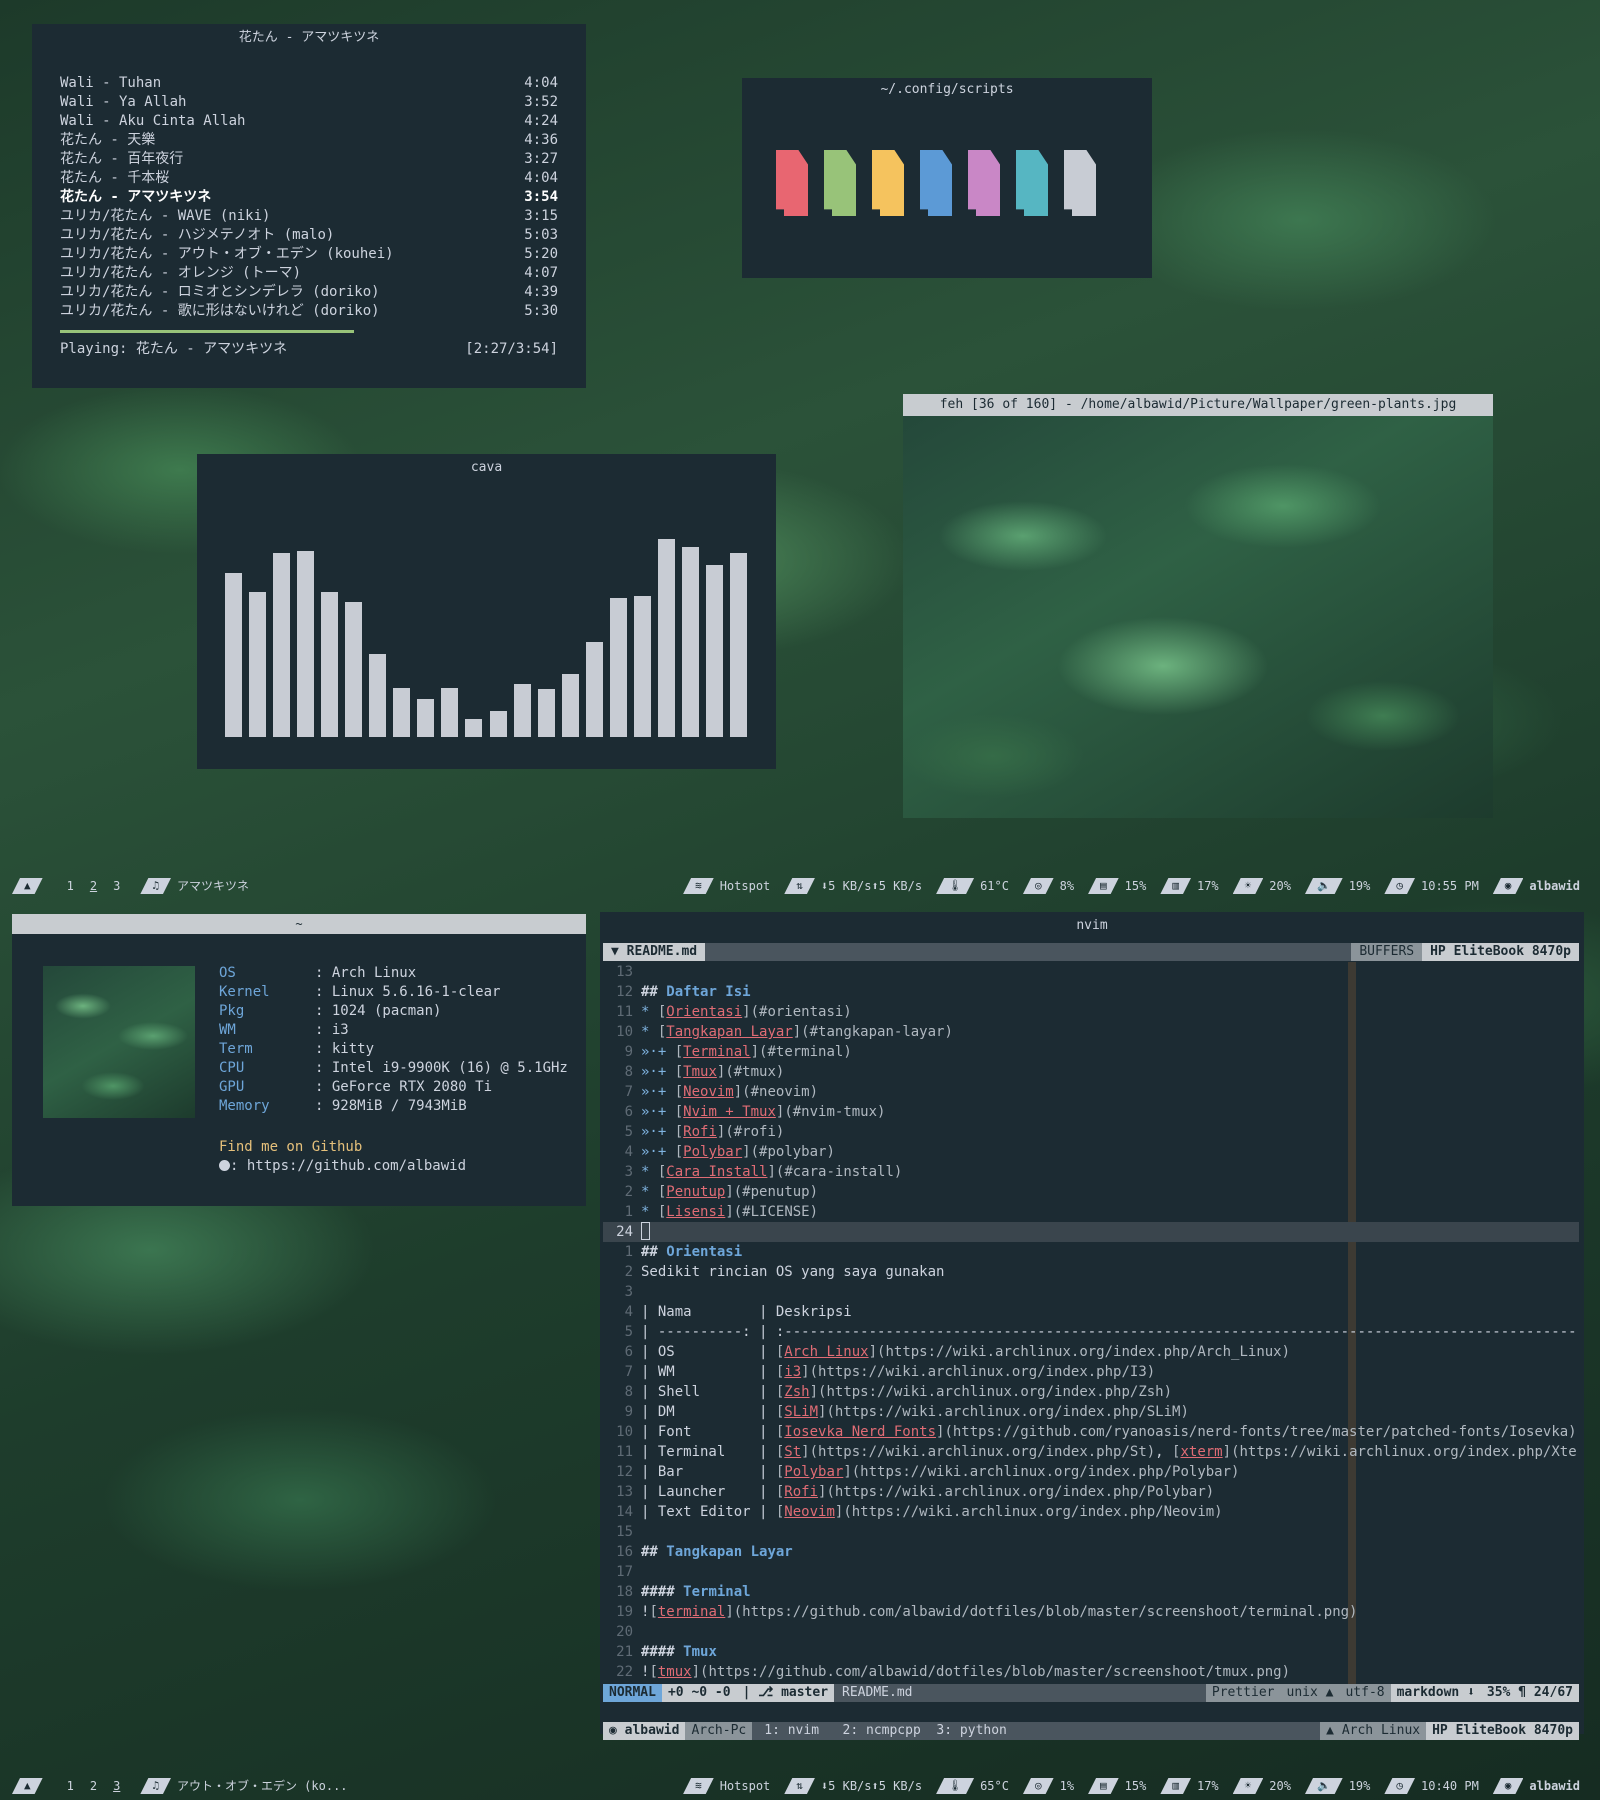 The height and width of the screenshot is (1800, 1600). I want to click on track-row: ユリカ/花たん - ハジメテノオト (malo) 5:03, so click(309, 235).